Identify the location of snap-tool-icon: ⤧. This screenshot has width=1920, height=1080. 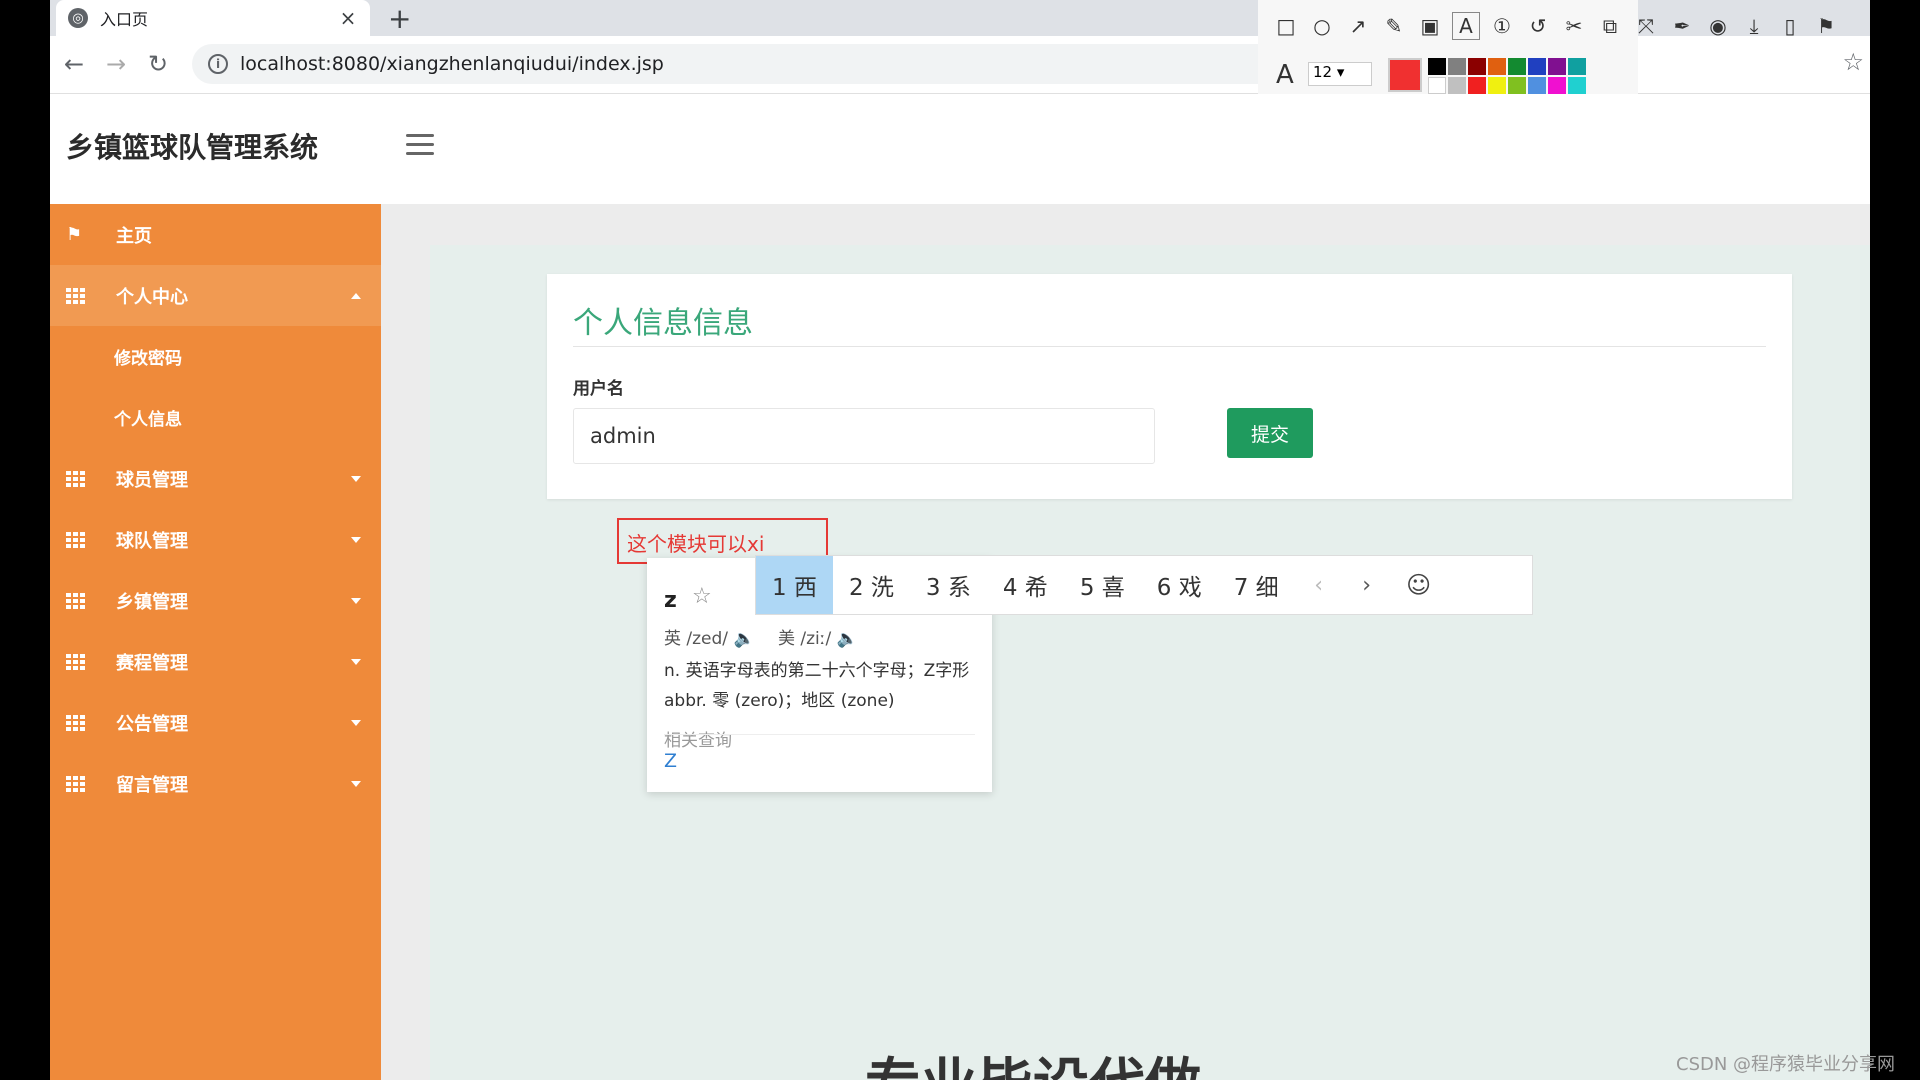
(1646, 26).